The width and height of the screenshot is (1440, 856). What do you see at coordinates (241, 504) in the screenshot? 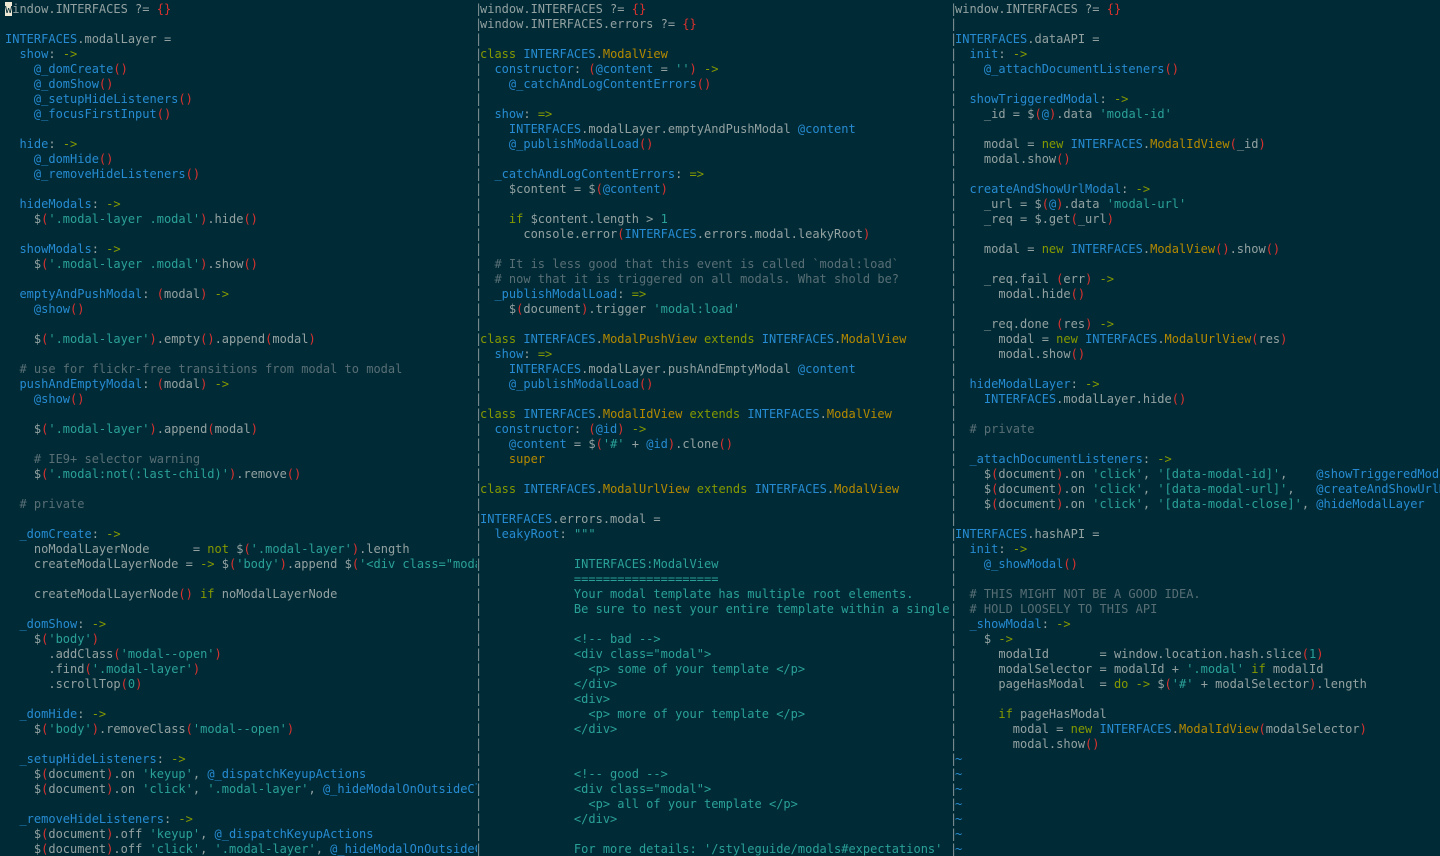
I see `code-line: # private` at bounding box center [241, 504].